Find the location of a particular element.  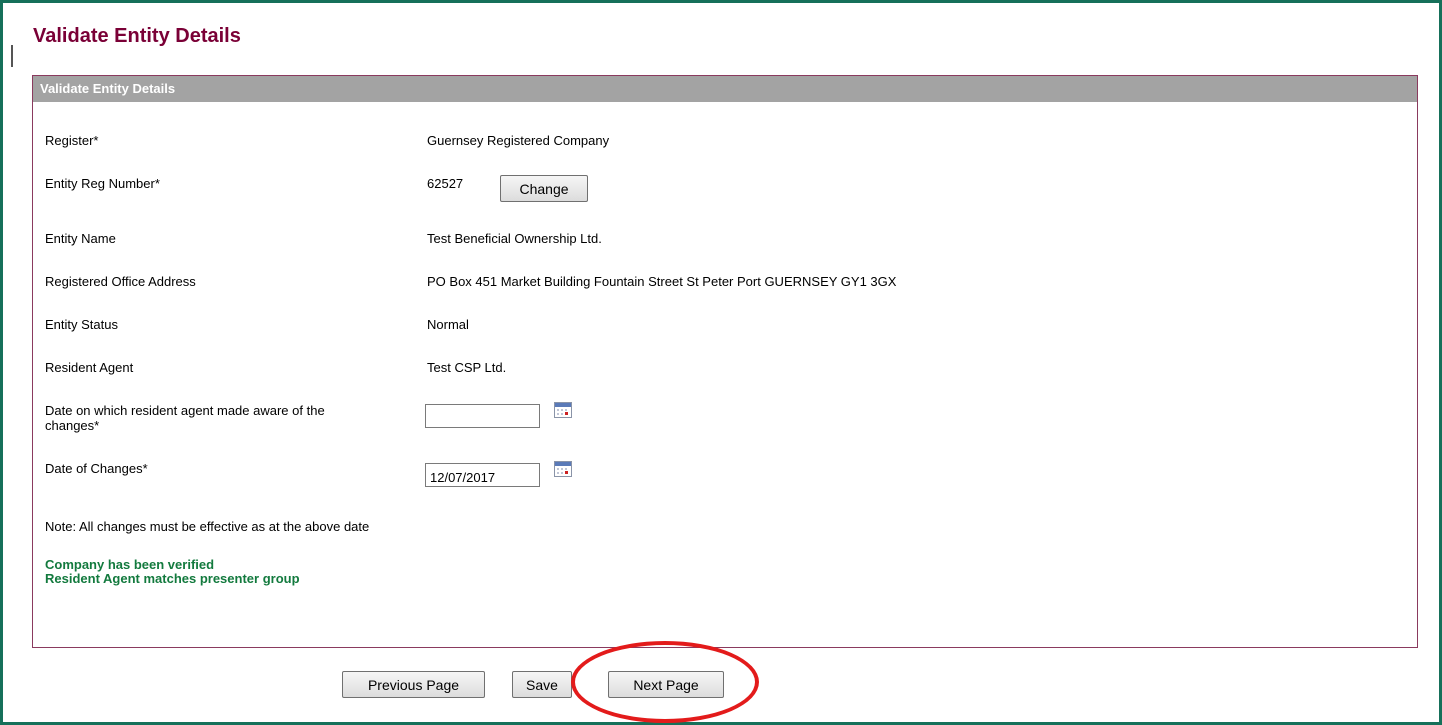

entity-status-value: Normal is located at coordinates (448, 324).